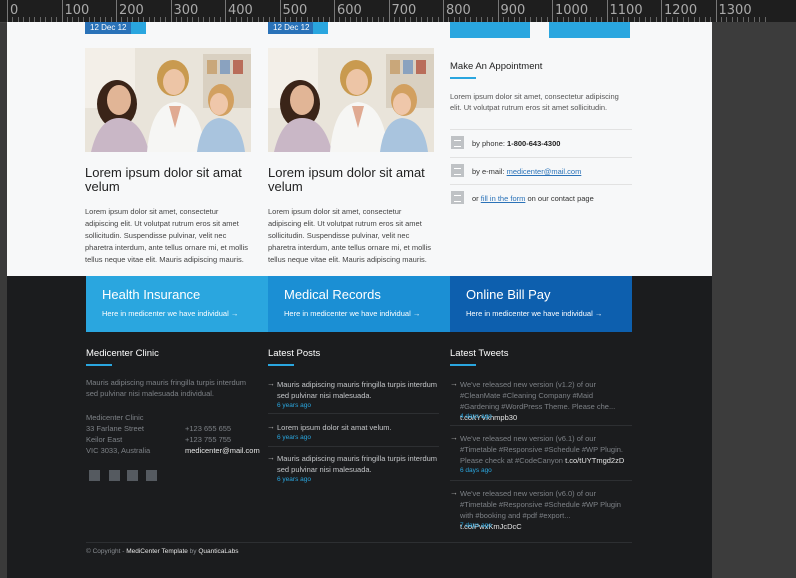  I want to click on copyright-by: by, so click(193, 551).